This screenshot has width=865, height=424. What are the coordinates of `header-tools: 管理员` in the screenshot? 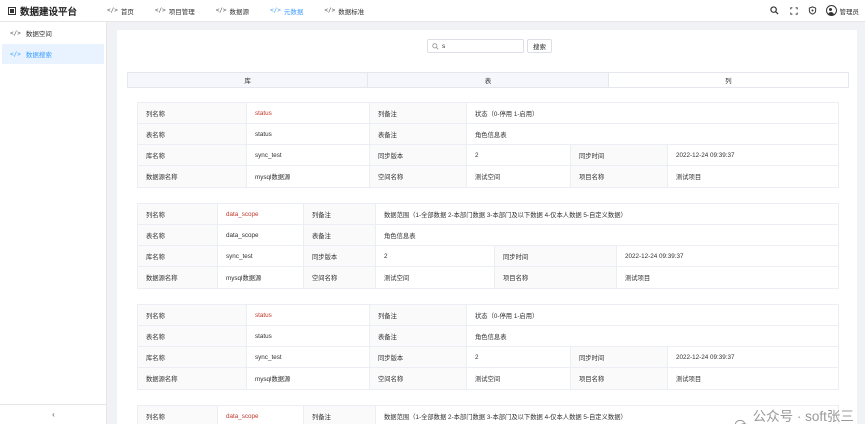 It's located at (814, 11).